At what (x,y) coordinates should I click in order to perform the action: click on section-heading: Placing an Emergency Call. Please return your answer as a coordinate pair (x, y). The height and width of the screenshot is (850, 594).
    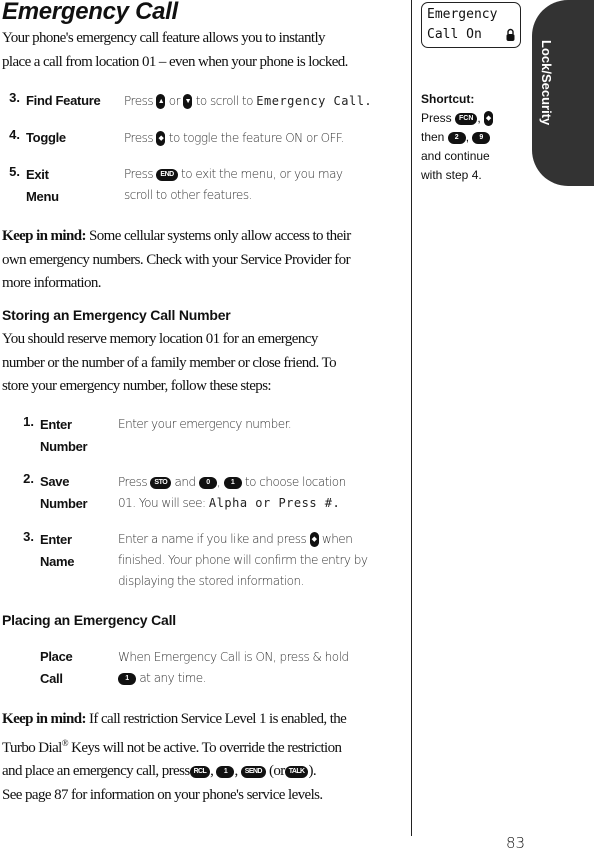
    Looking at the image, I should click on (89, 620).